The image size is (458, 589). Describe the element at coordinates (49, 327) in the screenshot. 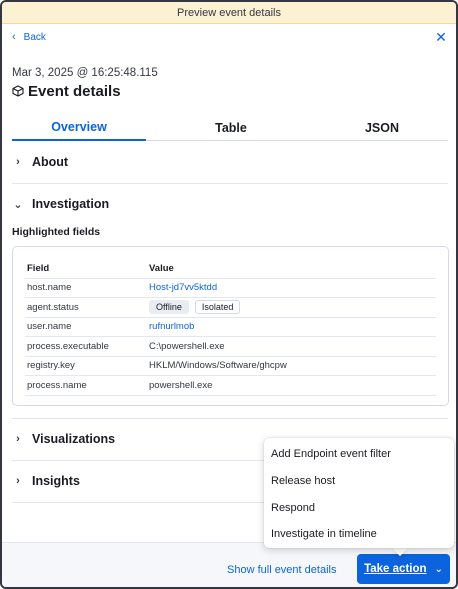

I see `field-name: user.name` at that location.